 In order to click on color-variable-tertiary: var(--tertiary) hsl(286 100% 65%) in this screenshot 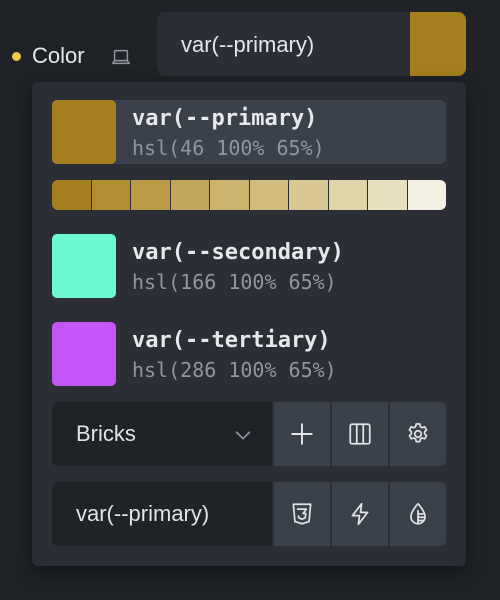, I will do `click(249, 354)`.